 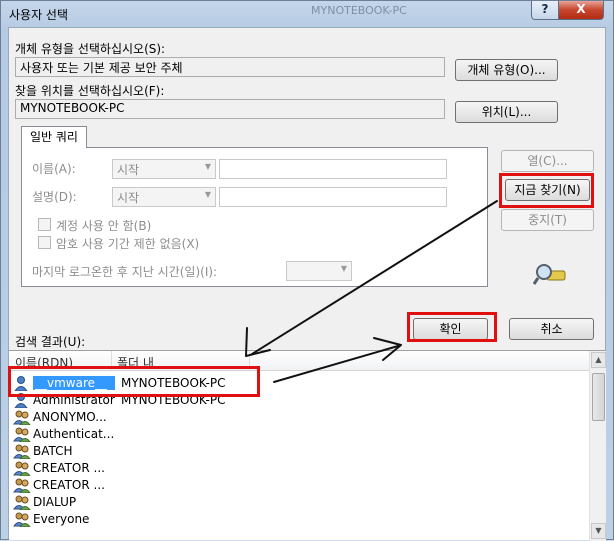 What do you see at coordinates (128, 244) in the screenshot?
I see `no-expire-password-label: 암호 사용 기간 제한 없음(X)` at bounding box center [128, 244].